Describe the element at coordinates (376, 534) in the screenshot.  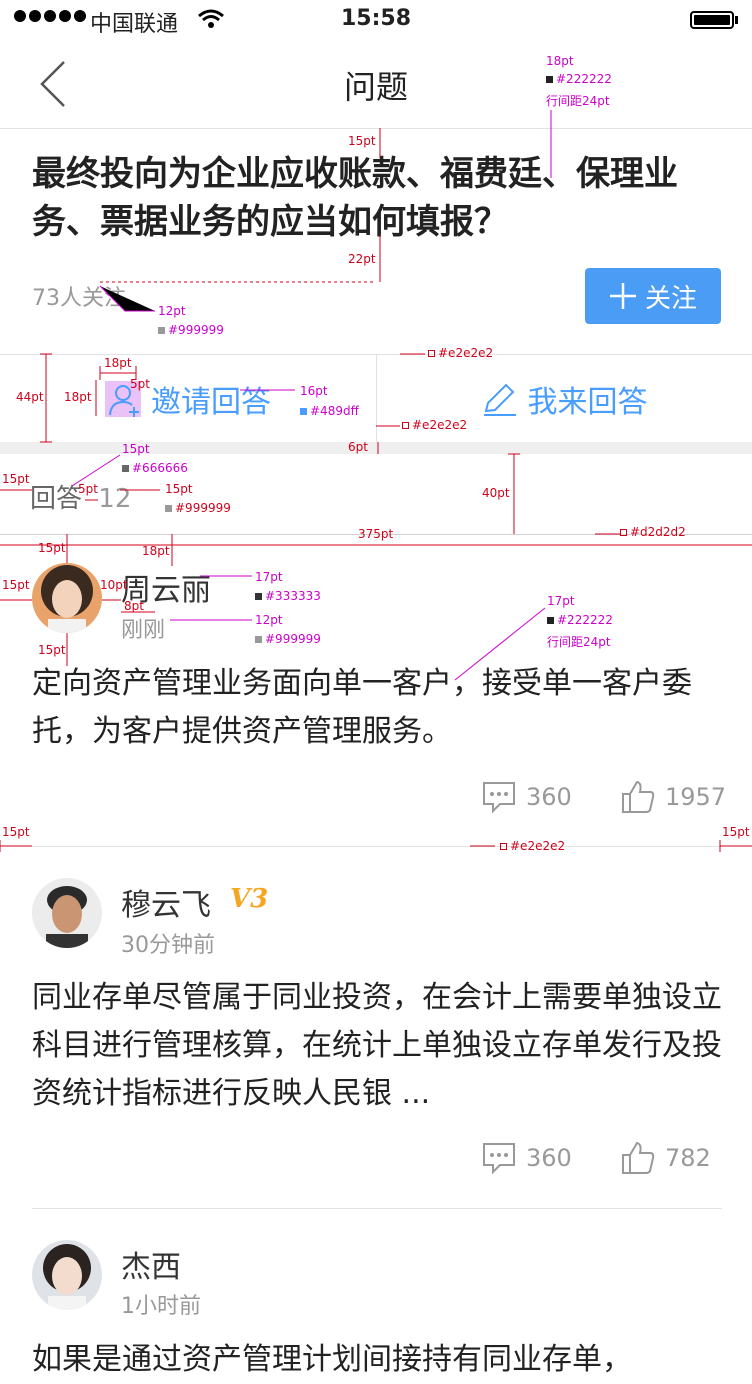
I see `spec-label: 375pt` at that location.